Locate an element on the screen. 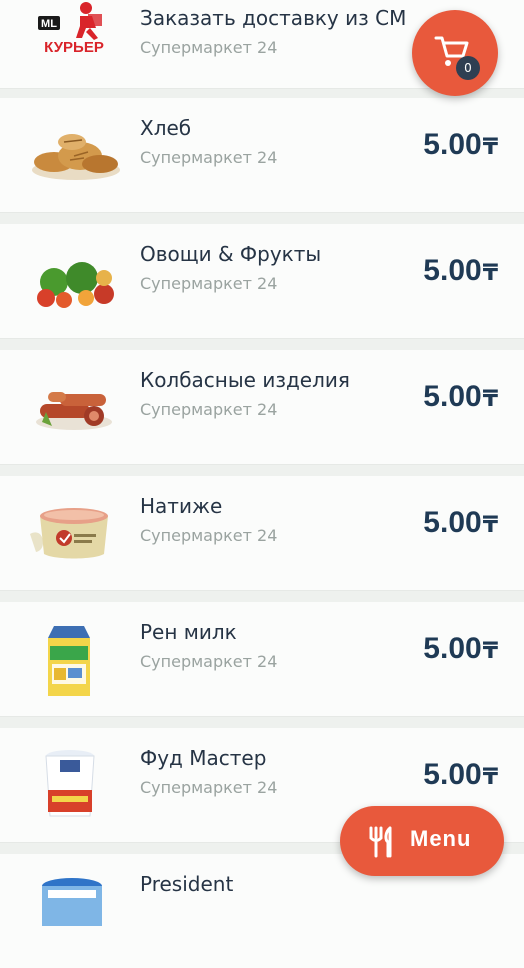 This screenshot has height=968, width=524. list-item-sausages: Колбасные изделия Супермаркет 24 5.00₸ is located at coordinates (262, 407).